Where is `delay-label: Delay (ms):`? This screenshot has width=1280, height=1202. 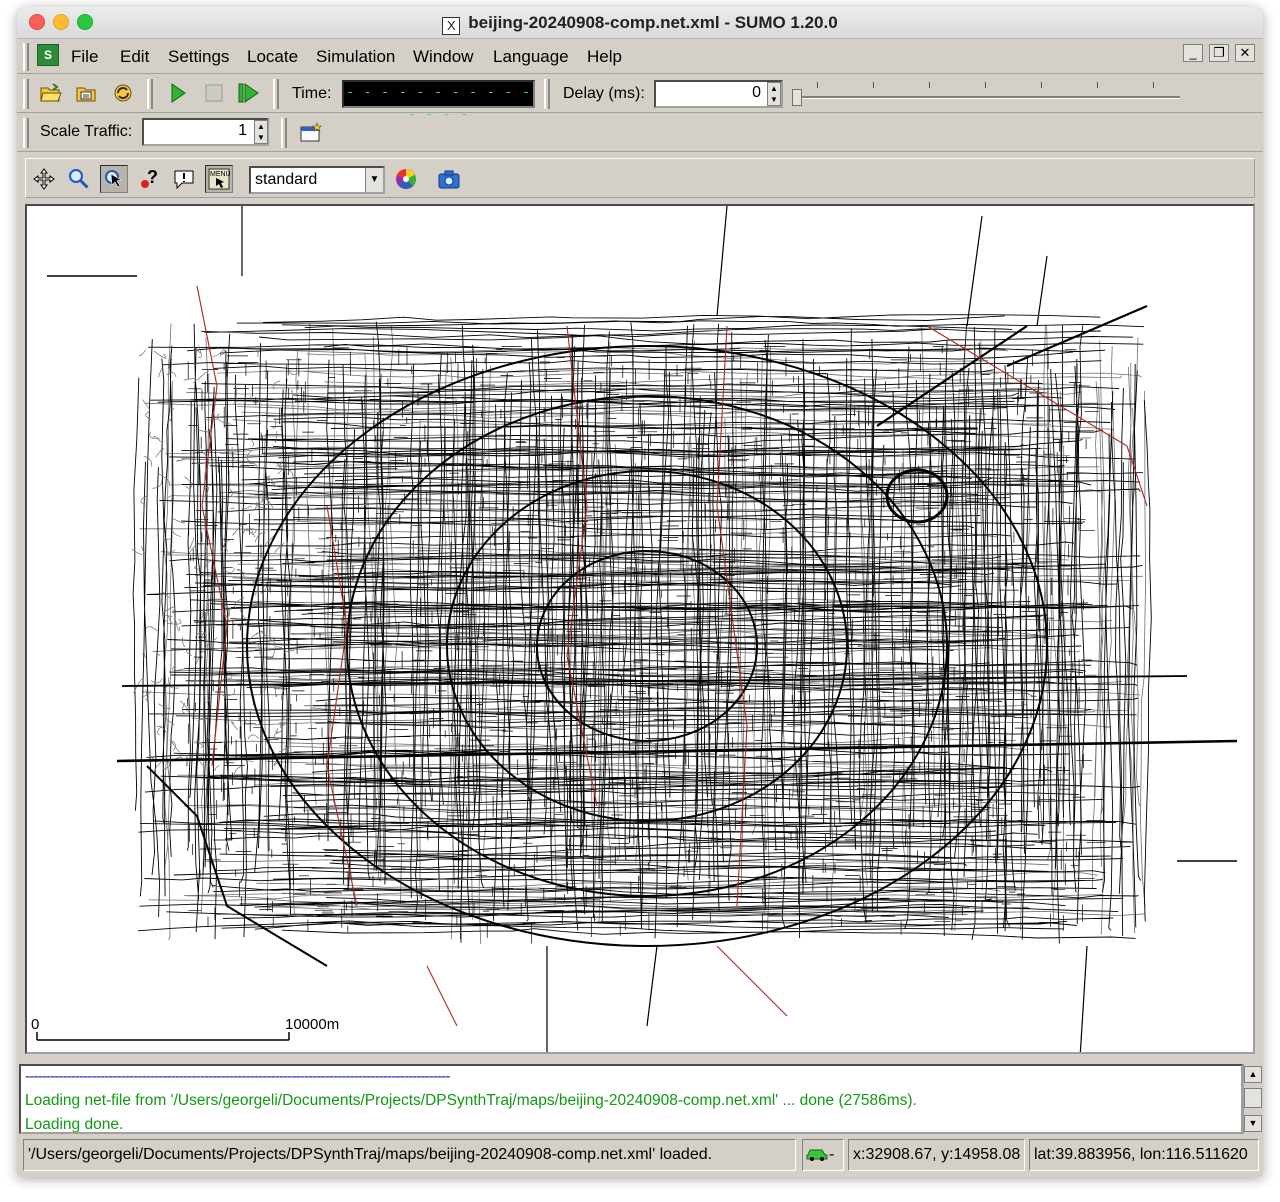 delay-label: Delay (ms): is located at coordinates (604, 93).